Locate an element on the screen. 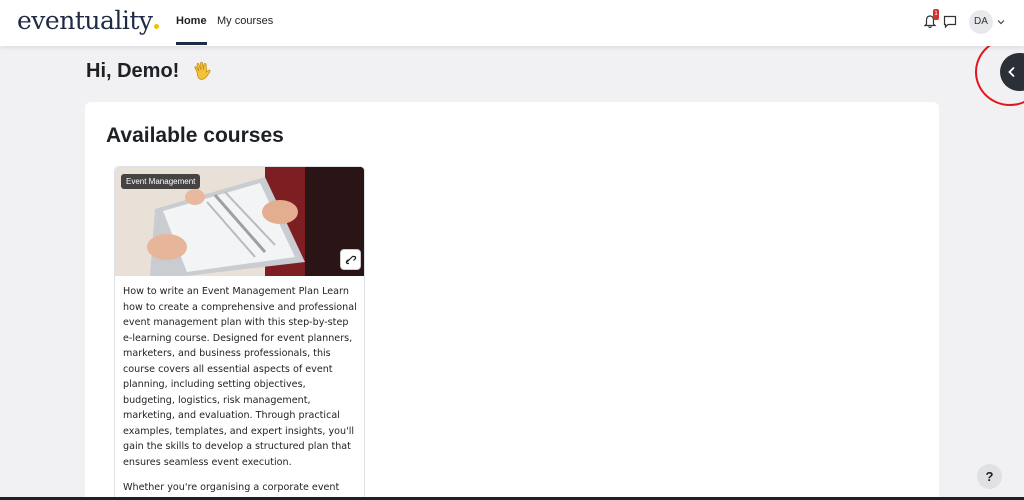 The width and height of the screenshot is (1024, 500). notification-count-badge: 1 is located at coordinates (936, 14).